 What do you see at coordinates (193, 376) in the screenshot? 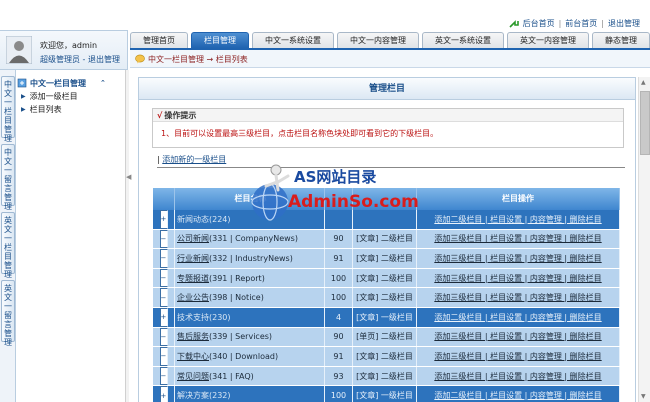
I see `column-name: 常见问题` at bounding box center [193, 376].